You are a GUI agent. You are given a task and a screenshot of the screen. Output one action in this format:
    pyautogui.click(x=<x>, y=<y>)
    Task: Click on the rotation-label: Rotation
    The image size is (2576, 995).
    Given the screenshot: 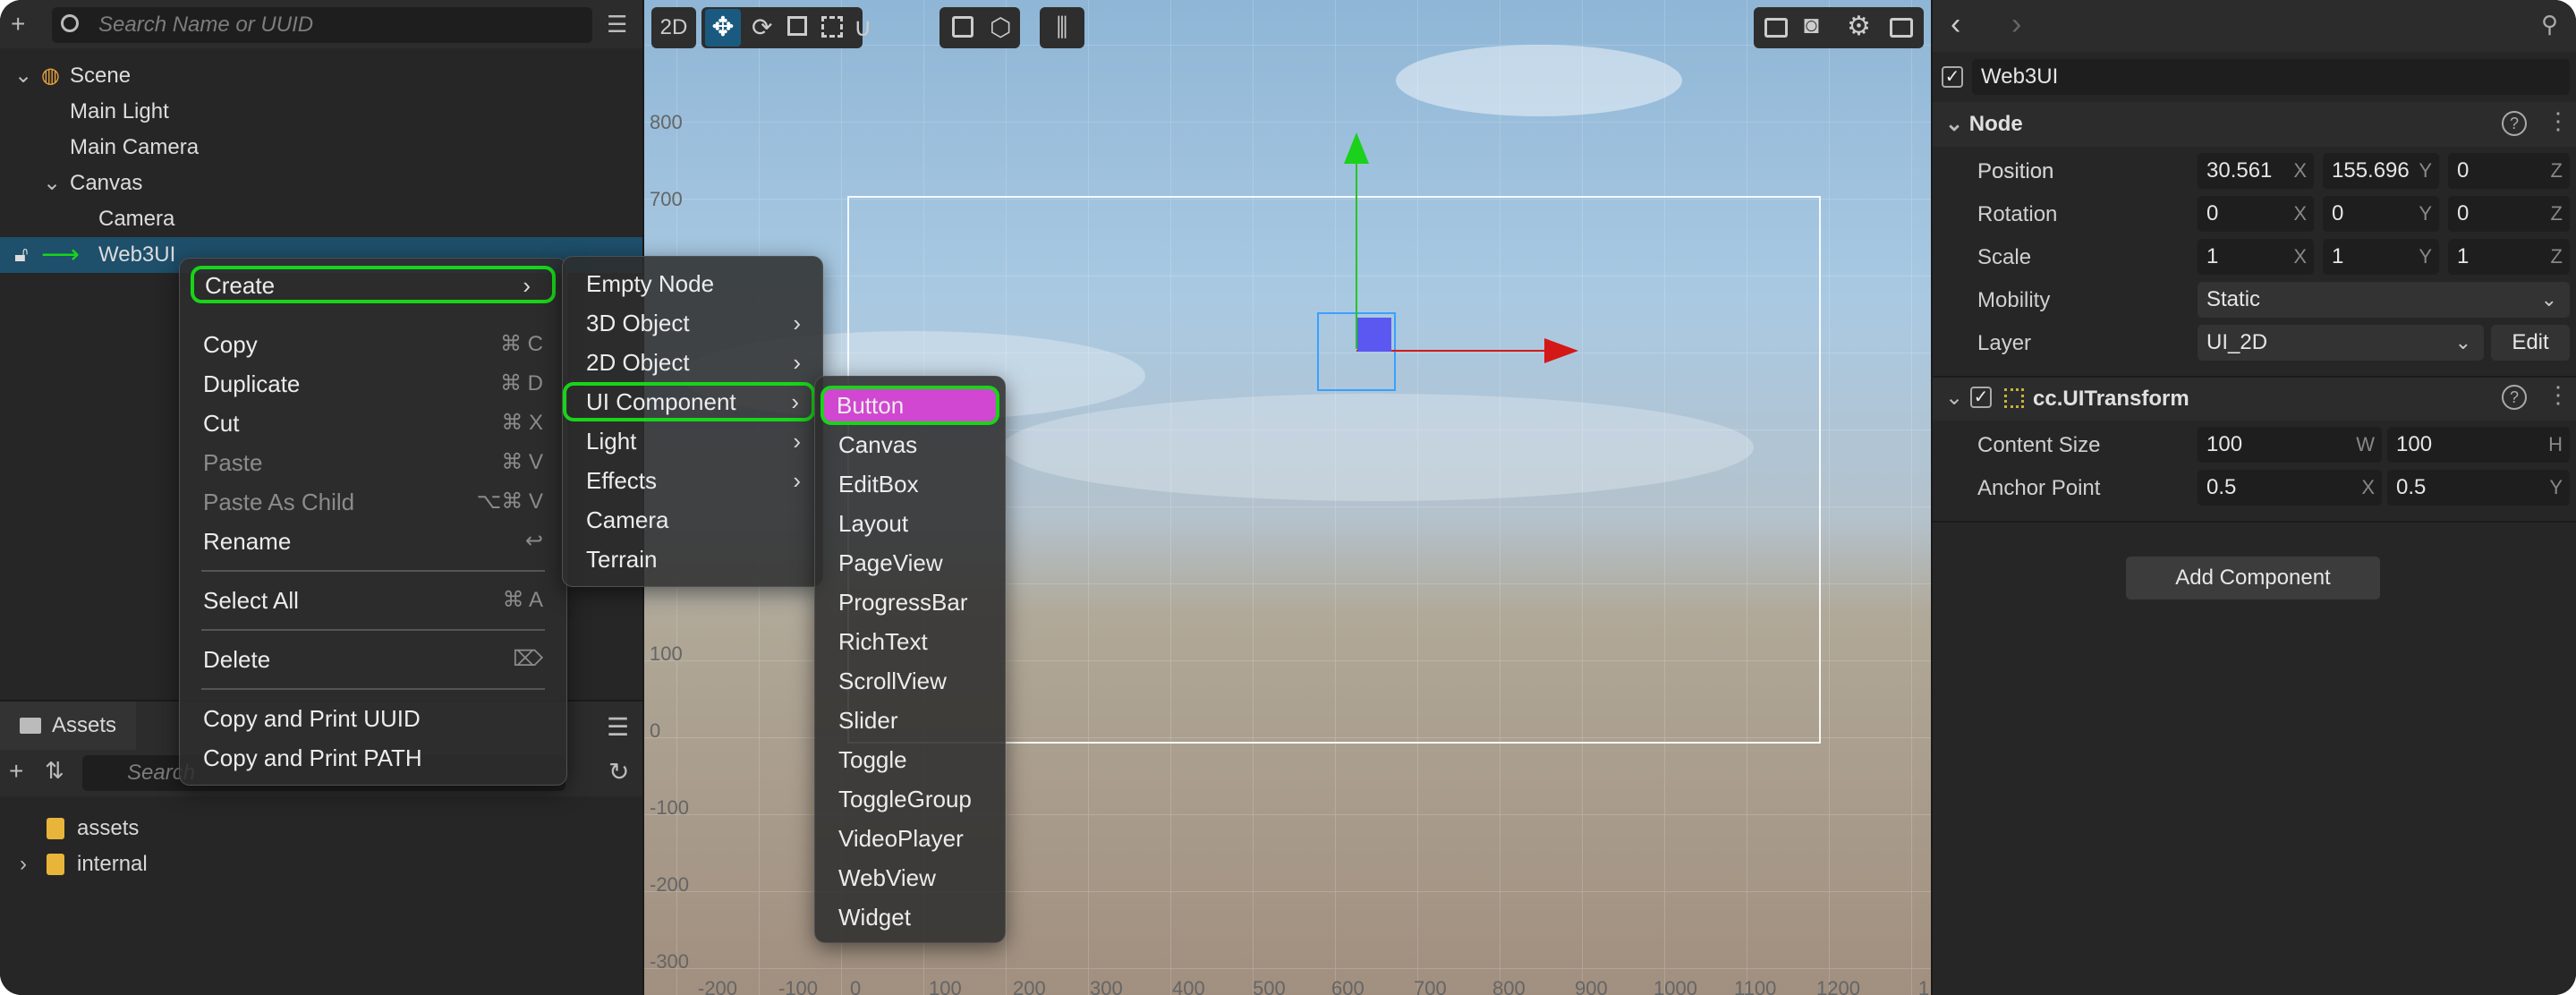 What is the action you would take?
    pyautogui.click(x=2018, y=214)
    